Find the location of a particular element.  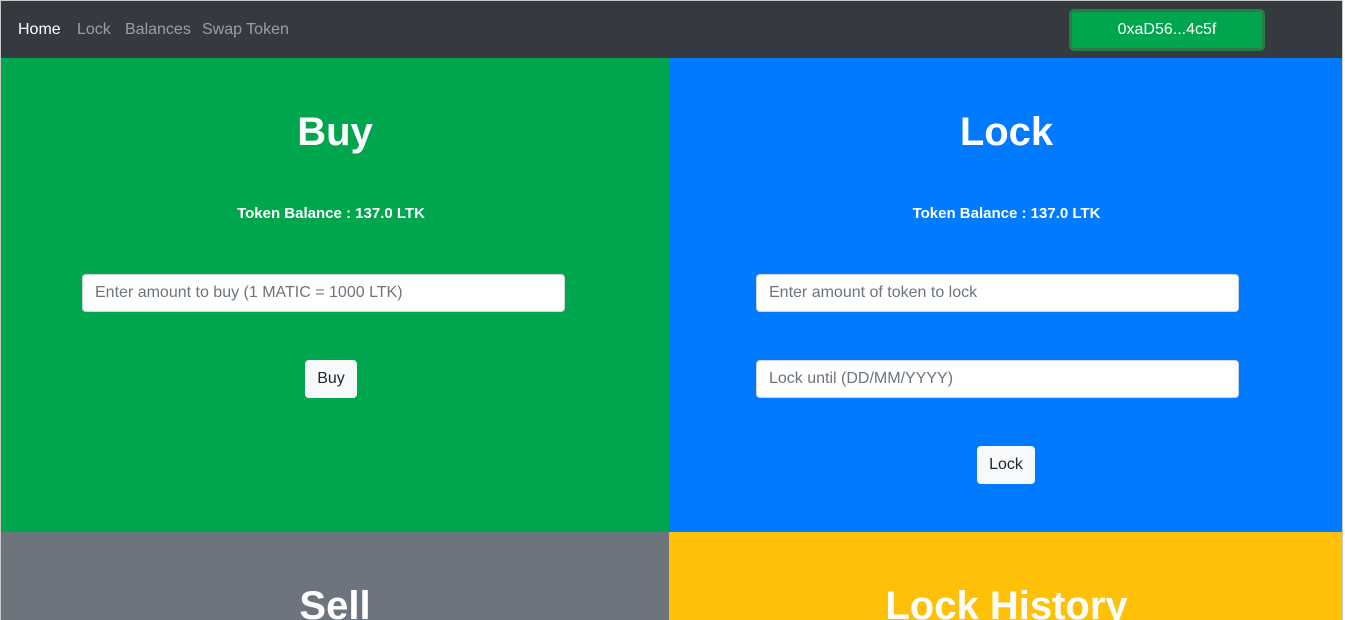

buy-button: Buy is located at coordinates (331, 379).